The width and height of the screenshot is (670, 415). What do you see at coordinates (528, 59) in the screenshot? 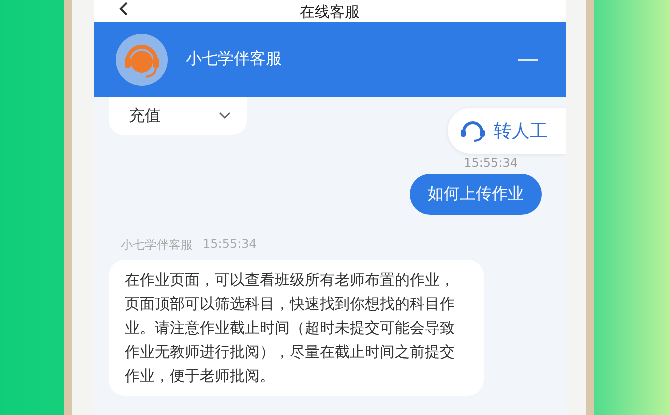
I see `minimize-icon` at bounding box center [528, 59].